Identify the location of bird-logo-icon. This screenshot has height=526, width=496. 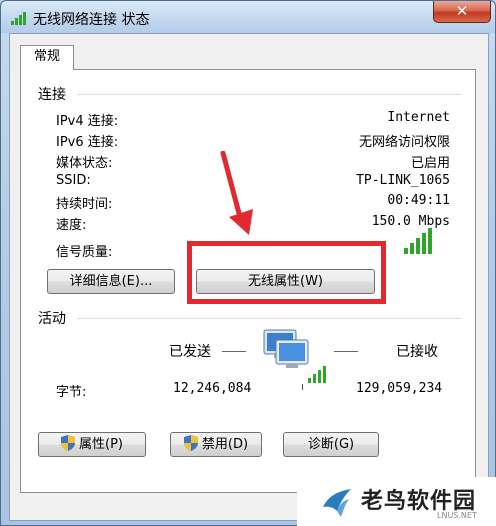
(337, 503).